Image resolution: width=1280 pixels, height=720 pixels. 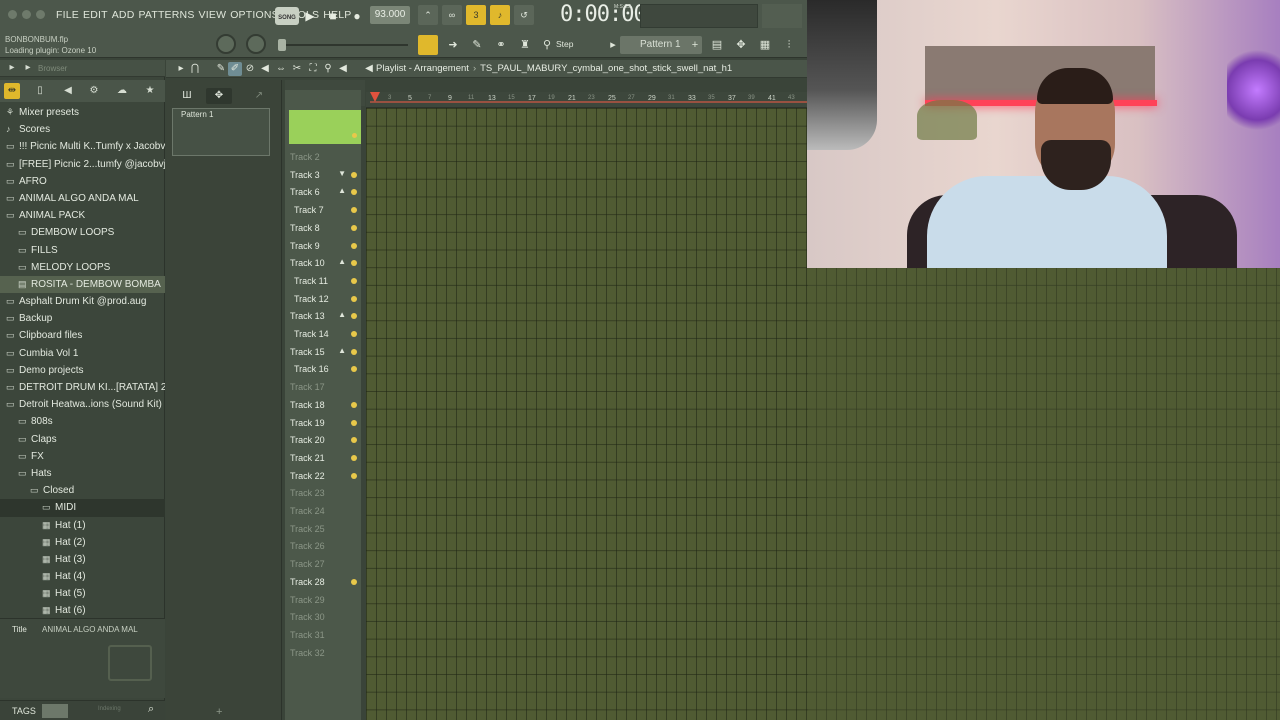 I want to click on search-icon: ⌕, so click(x=151, y=709).